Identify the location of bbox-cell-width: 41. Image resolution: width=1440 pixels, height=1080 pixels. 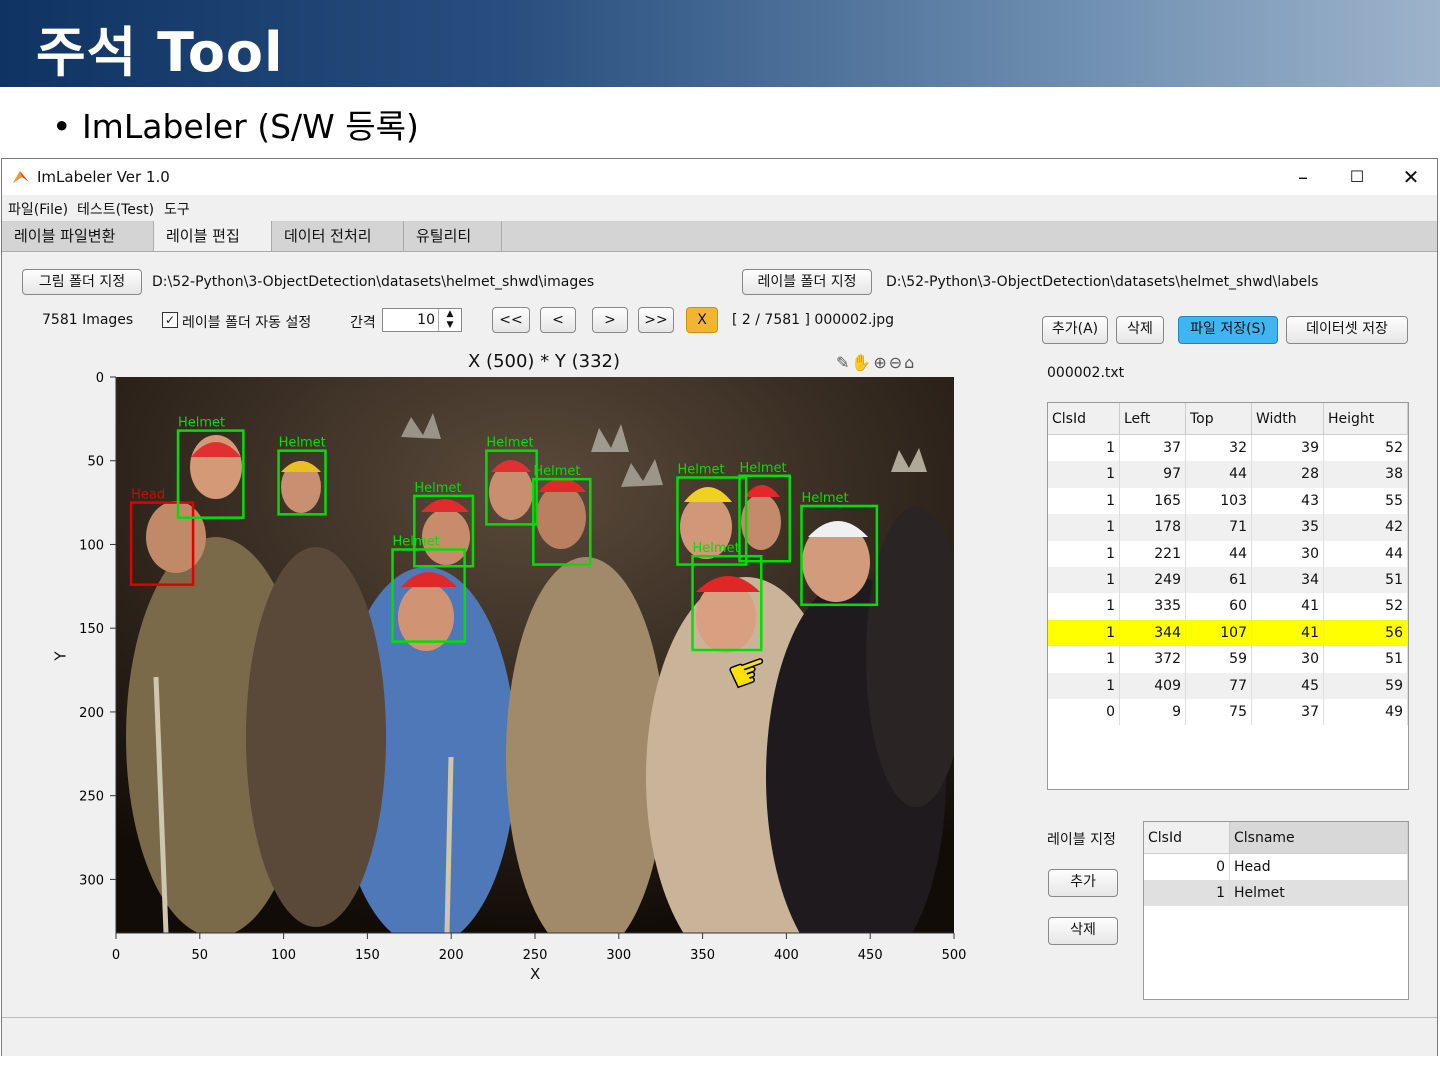
(1288, 606).